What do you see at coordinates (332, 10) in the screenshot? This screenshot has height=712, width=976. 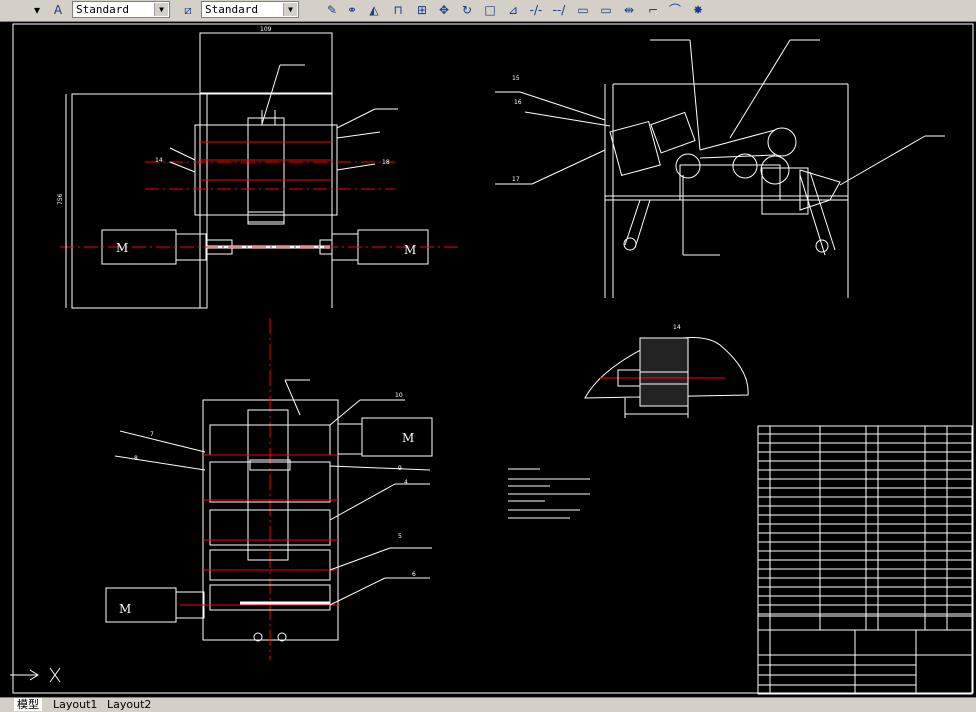 I see `pencil-icon: ✎` at bounding box center [332, 10].